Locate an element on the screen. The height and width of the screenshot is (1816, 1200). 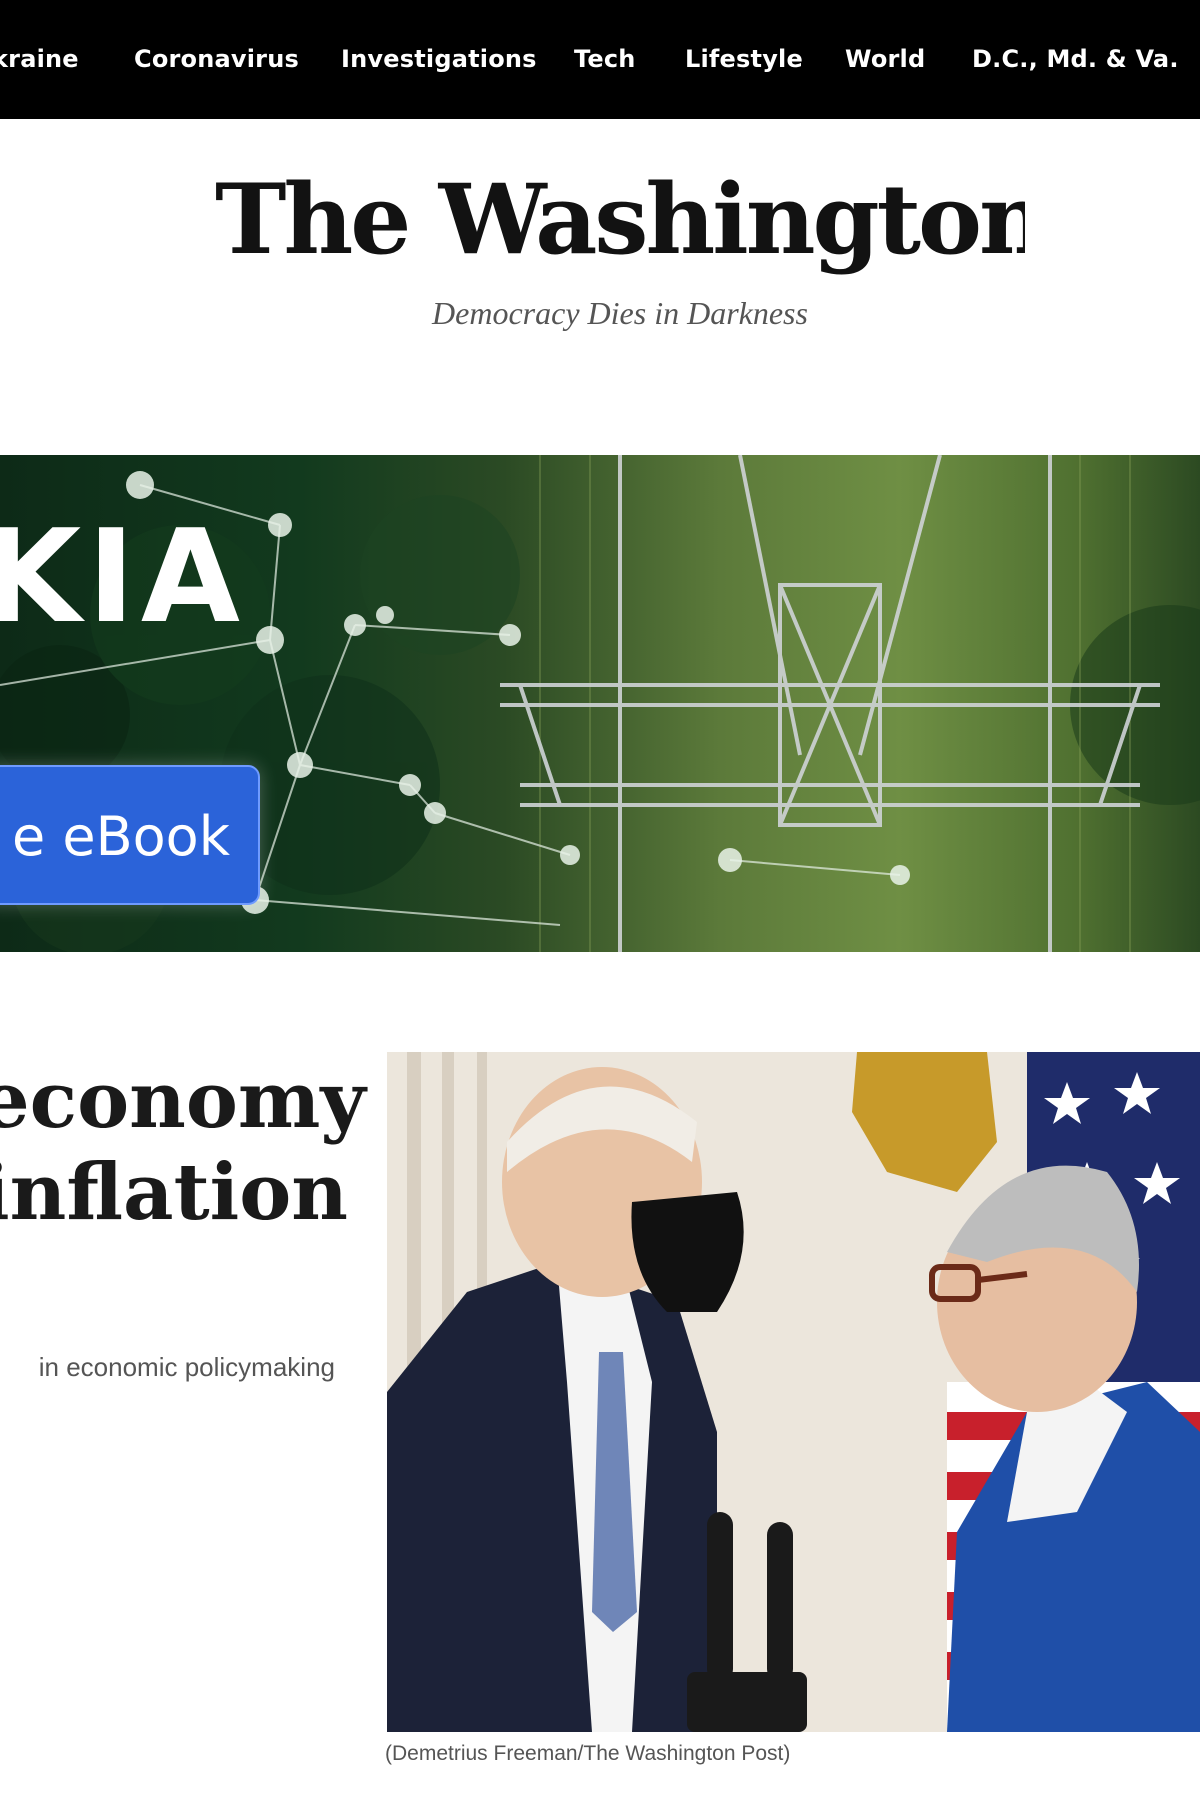
nav-item-world: World is located at coordinates (885, 59).